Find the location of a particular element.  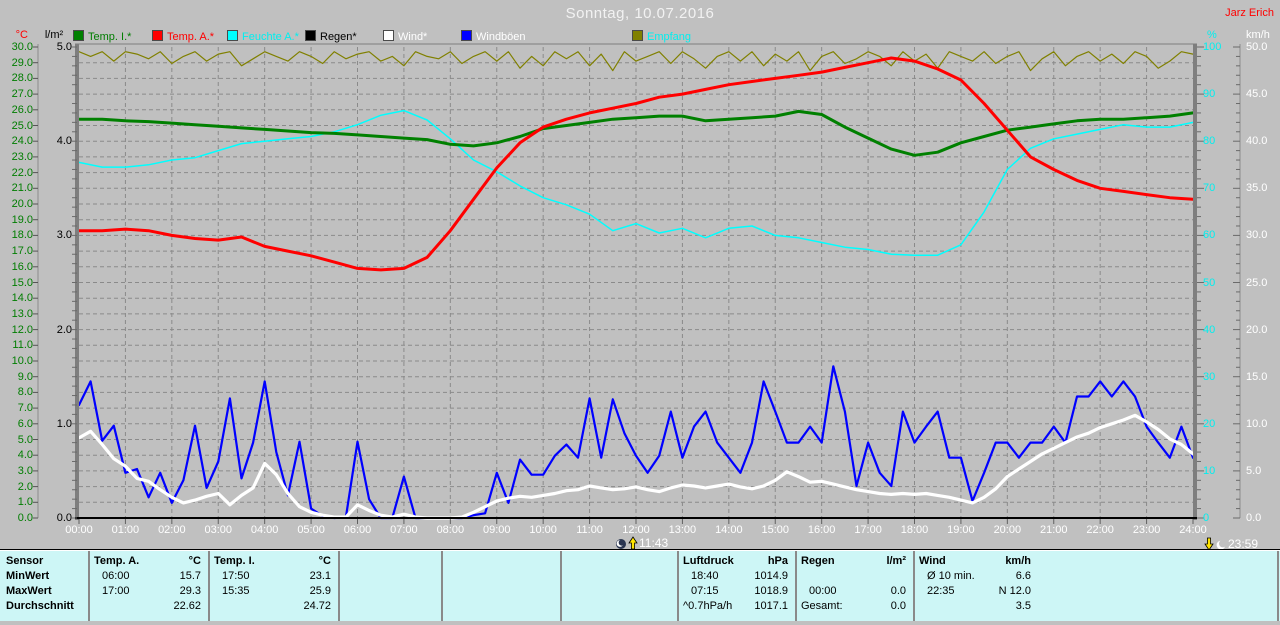

time-tick-label: 18:00 is located at coordinates (914, 530).